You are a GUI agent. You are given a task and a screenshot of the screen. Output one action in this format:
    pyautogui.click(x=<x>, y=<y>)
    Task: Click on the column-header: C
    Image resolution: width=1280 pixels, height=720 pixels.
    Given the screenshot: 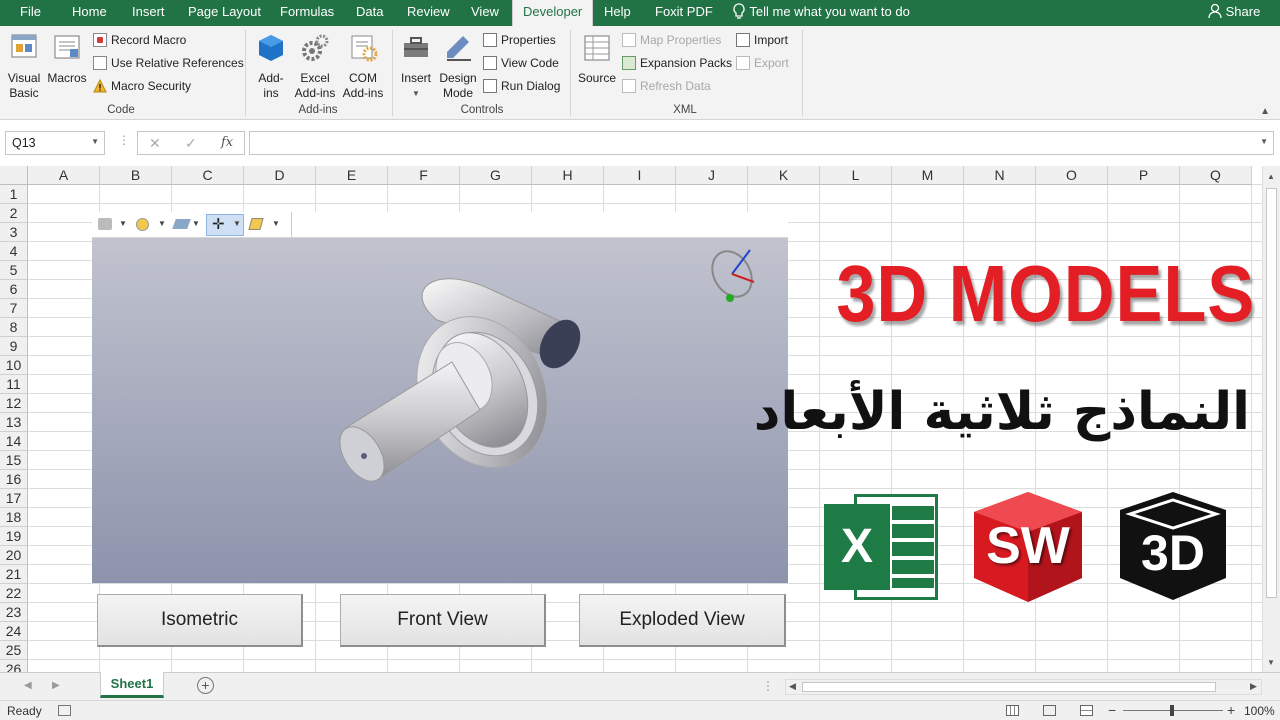 What is the action you would take?
    pyautogui.click(x=208, y=175)
    